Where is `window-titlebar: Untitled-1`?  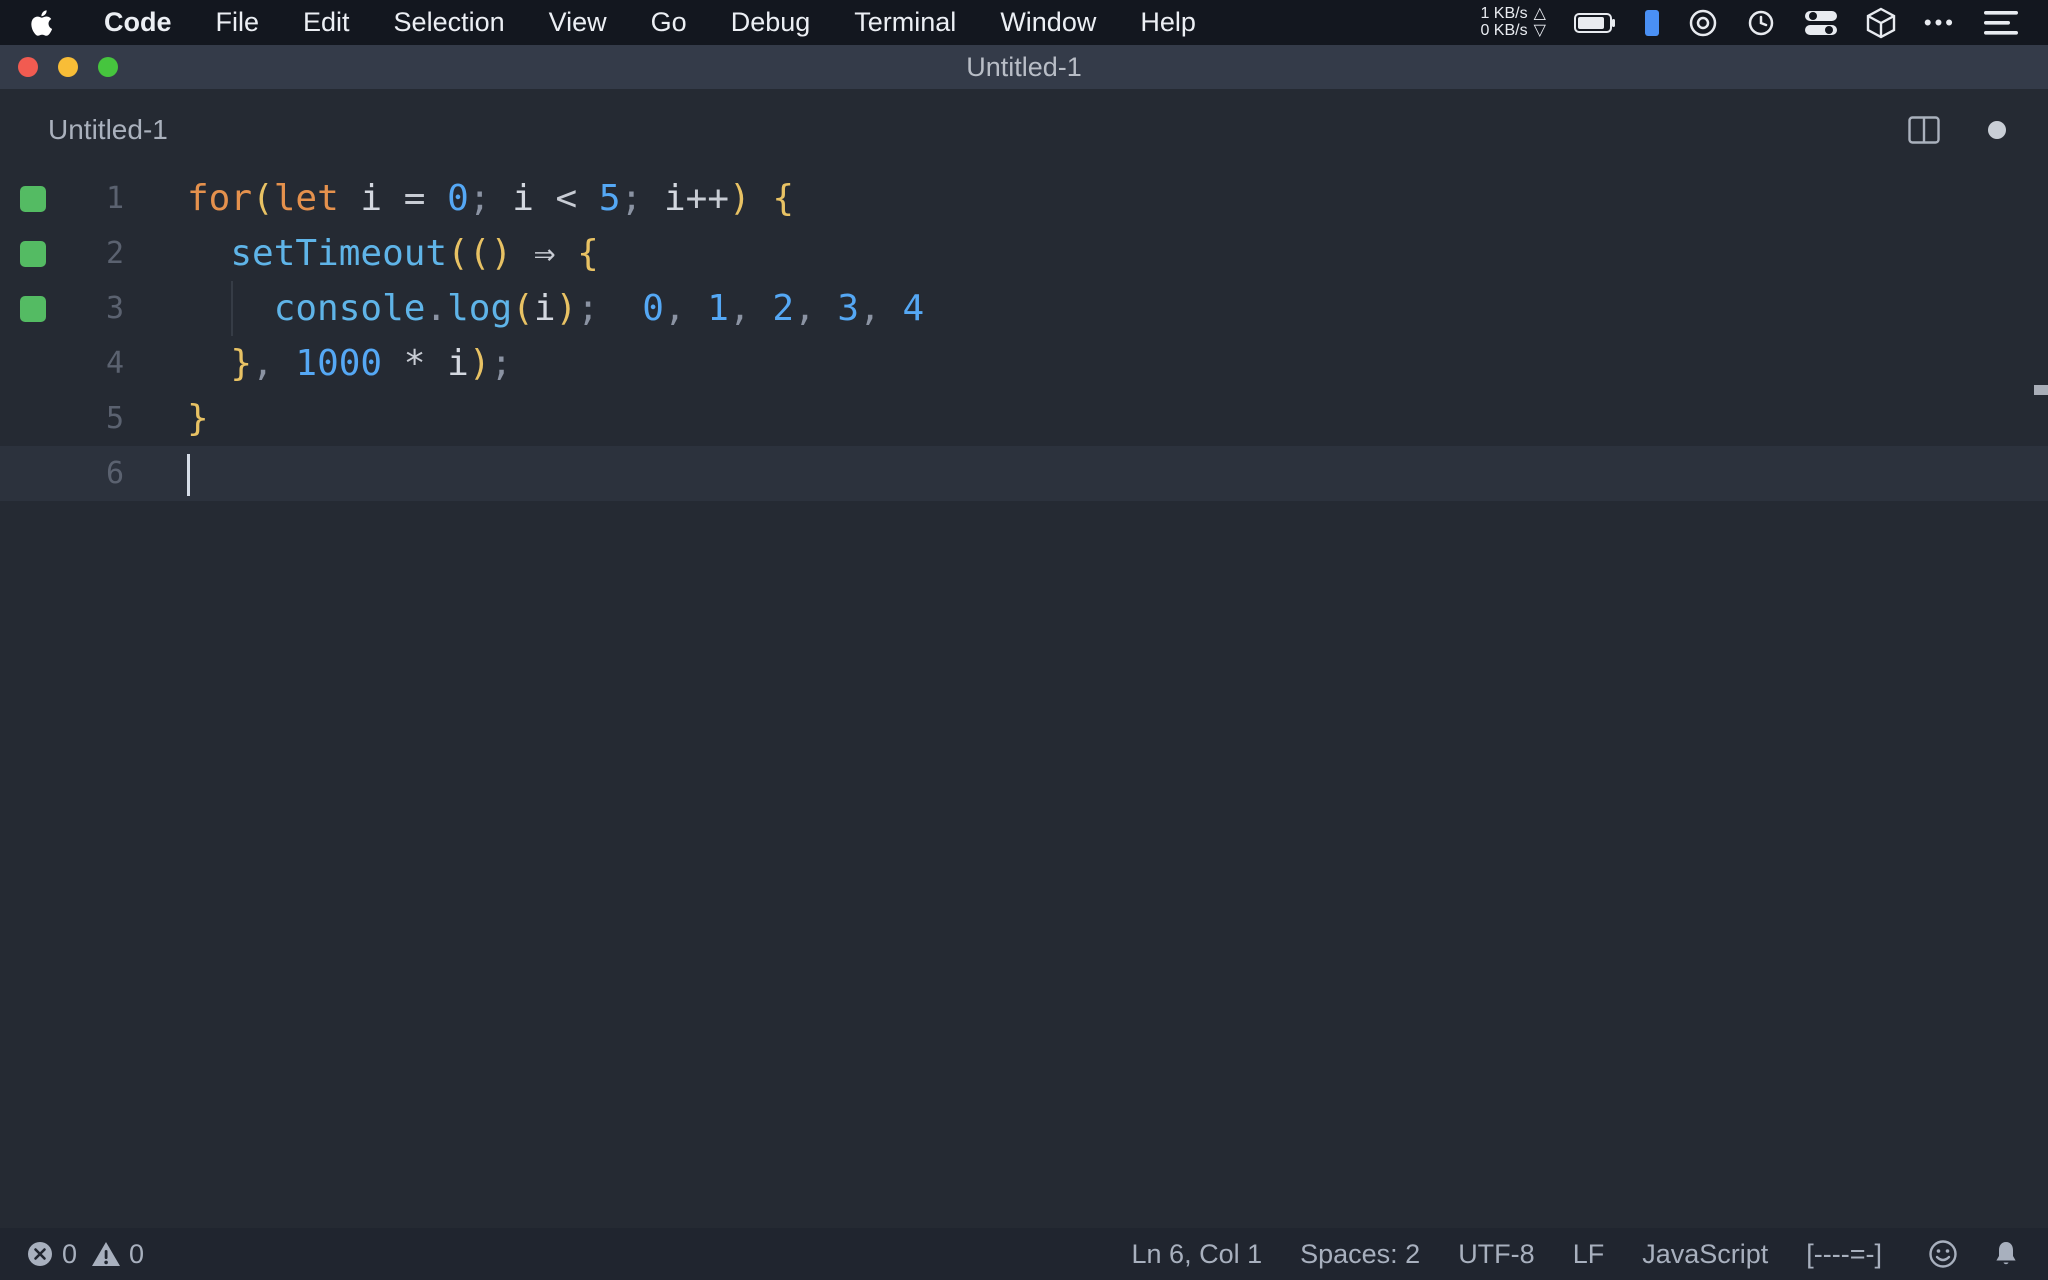
window-titlebar: Untitled-1 is located at coordinates (1024, 67).